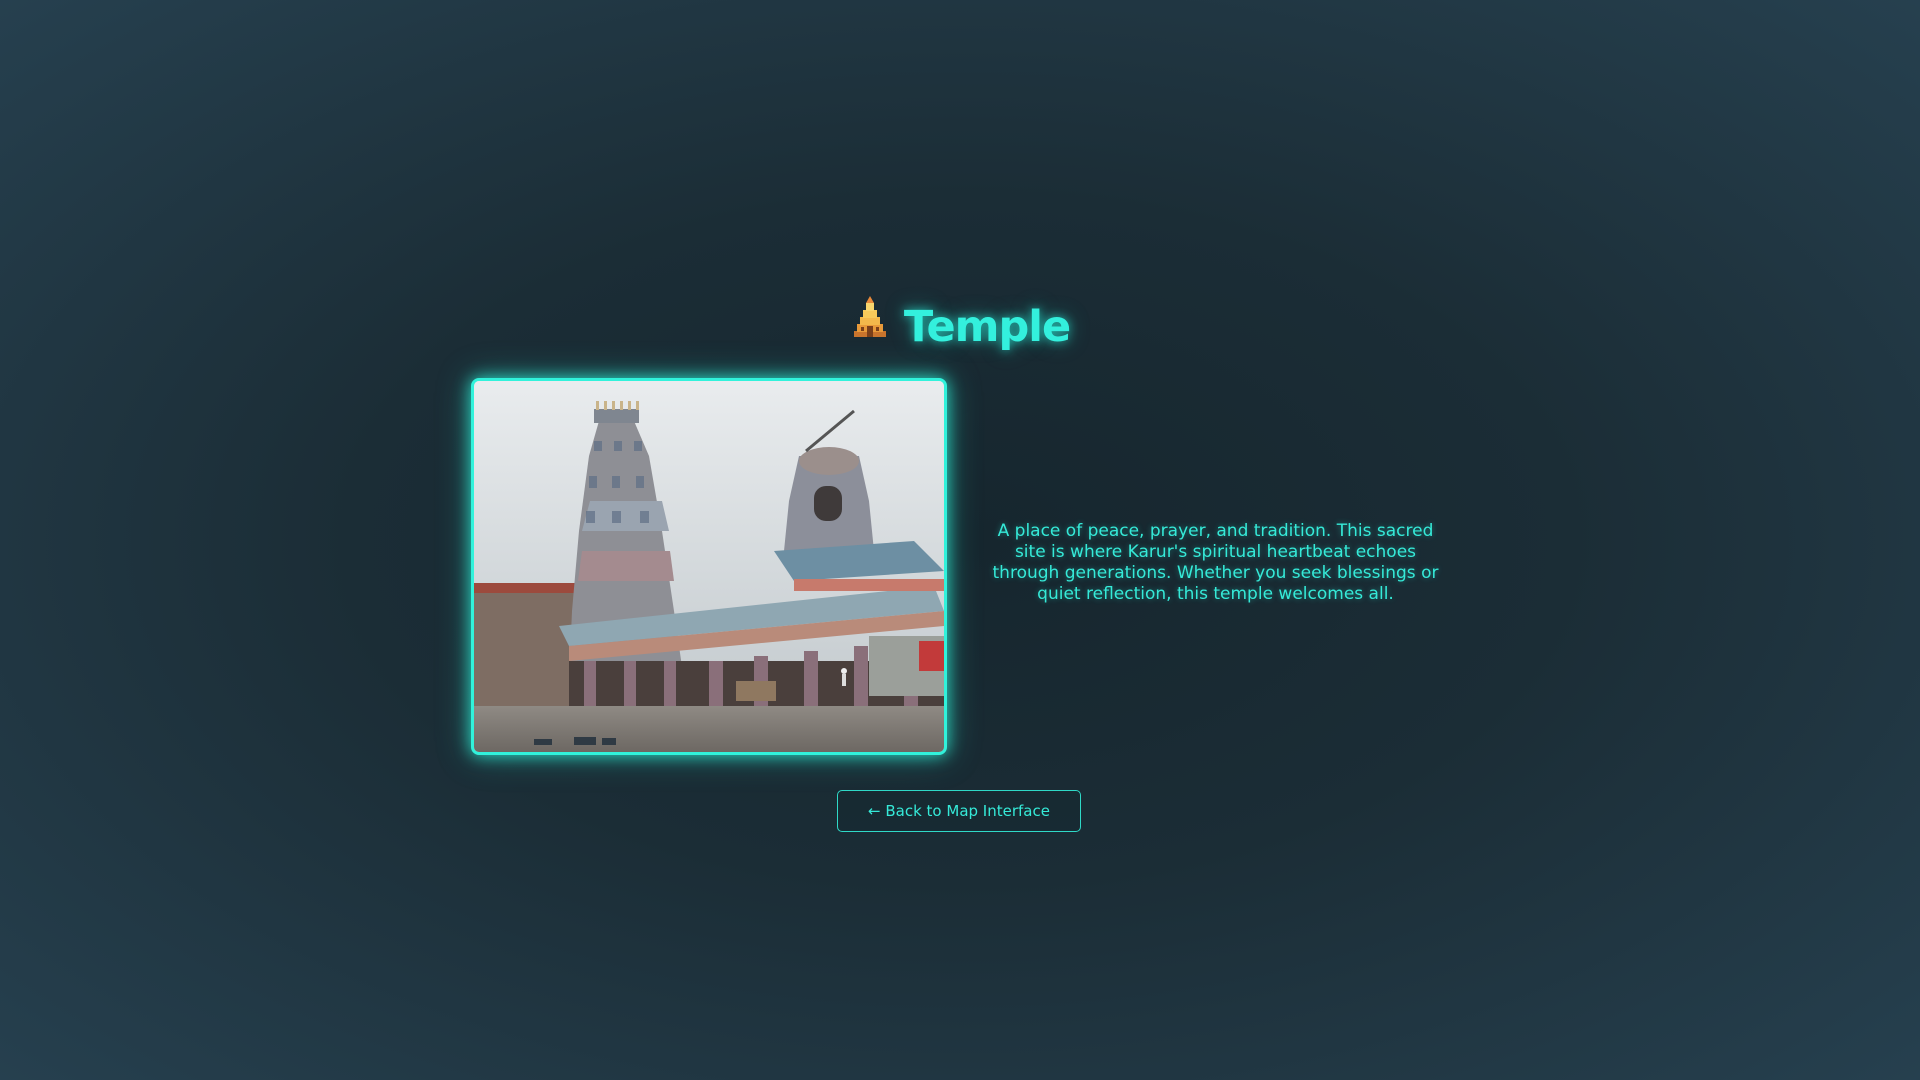 Image resolution: width=1920 pixels, height=1080 pixels. Describe the element at coordinates (959, 811) in the screenshot. I see `back-to-map-button: ← Back to Map Interface` at that location.